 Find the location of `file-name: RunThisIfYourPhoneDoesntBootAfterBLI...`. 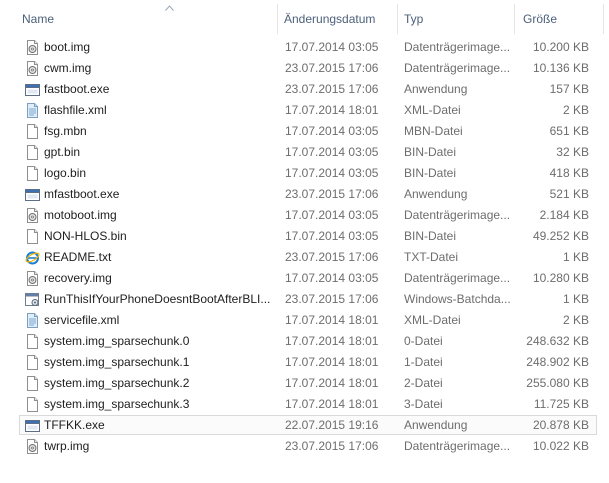

file-name: RunThisIfYourPhoneDoesntBootAfterBLI... is located at coordinates (157, 299).